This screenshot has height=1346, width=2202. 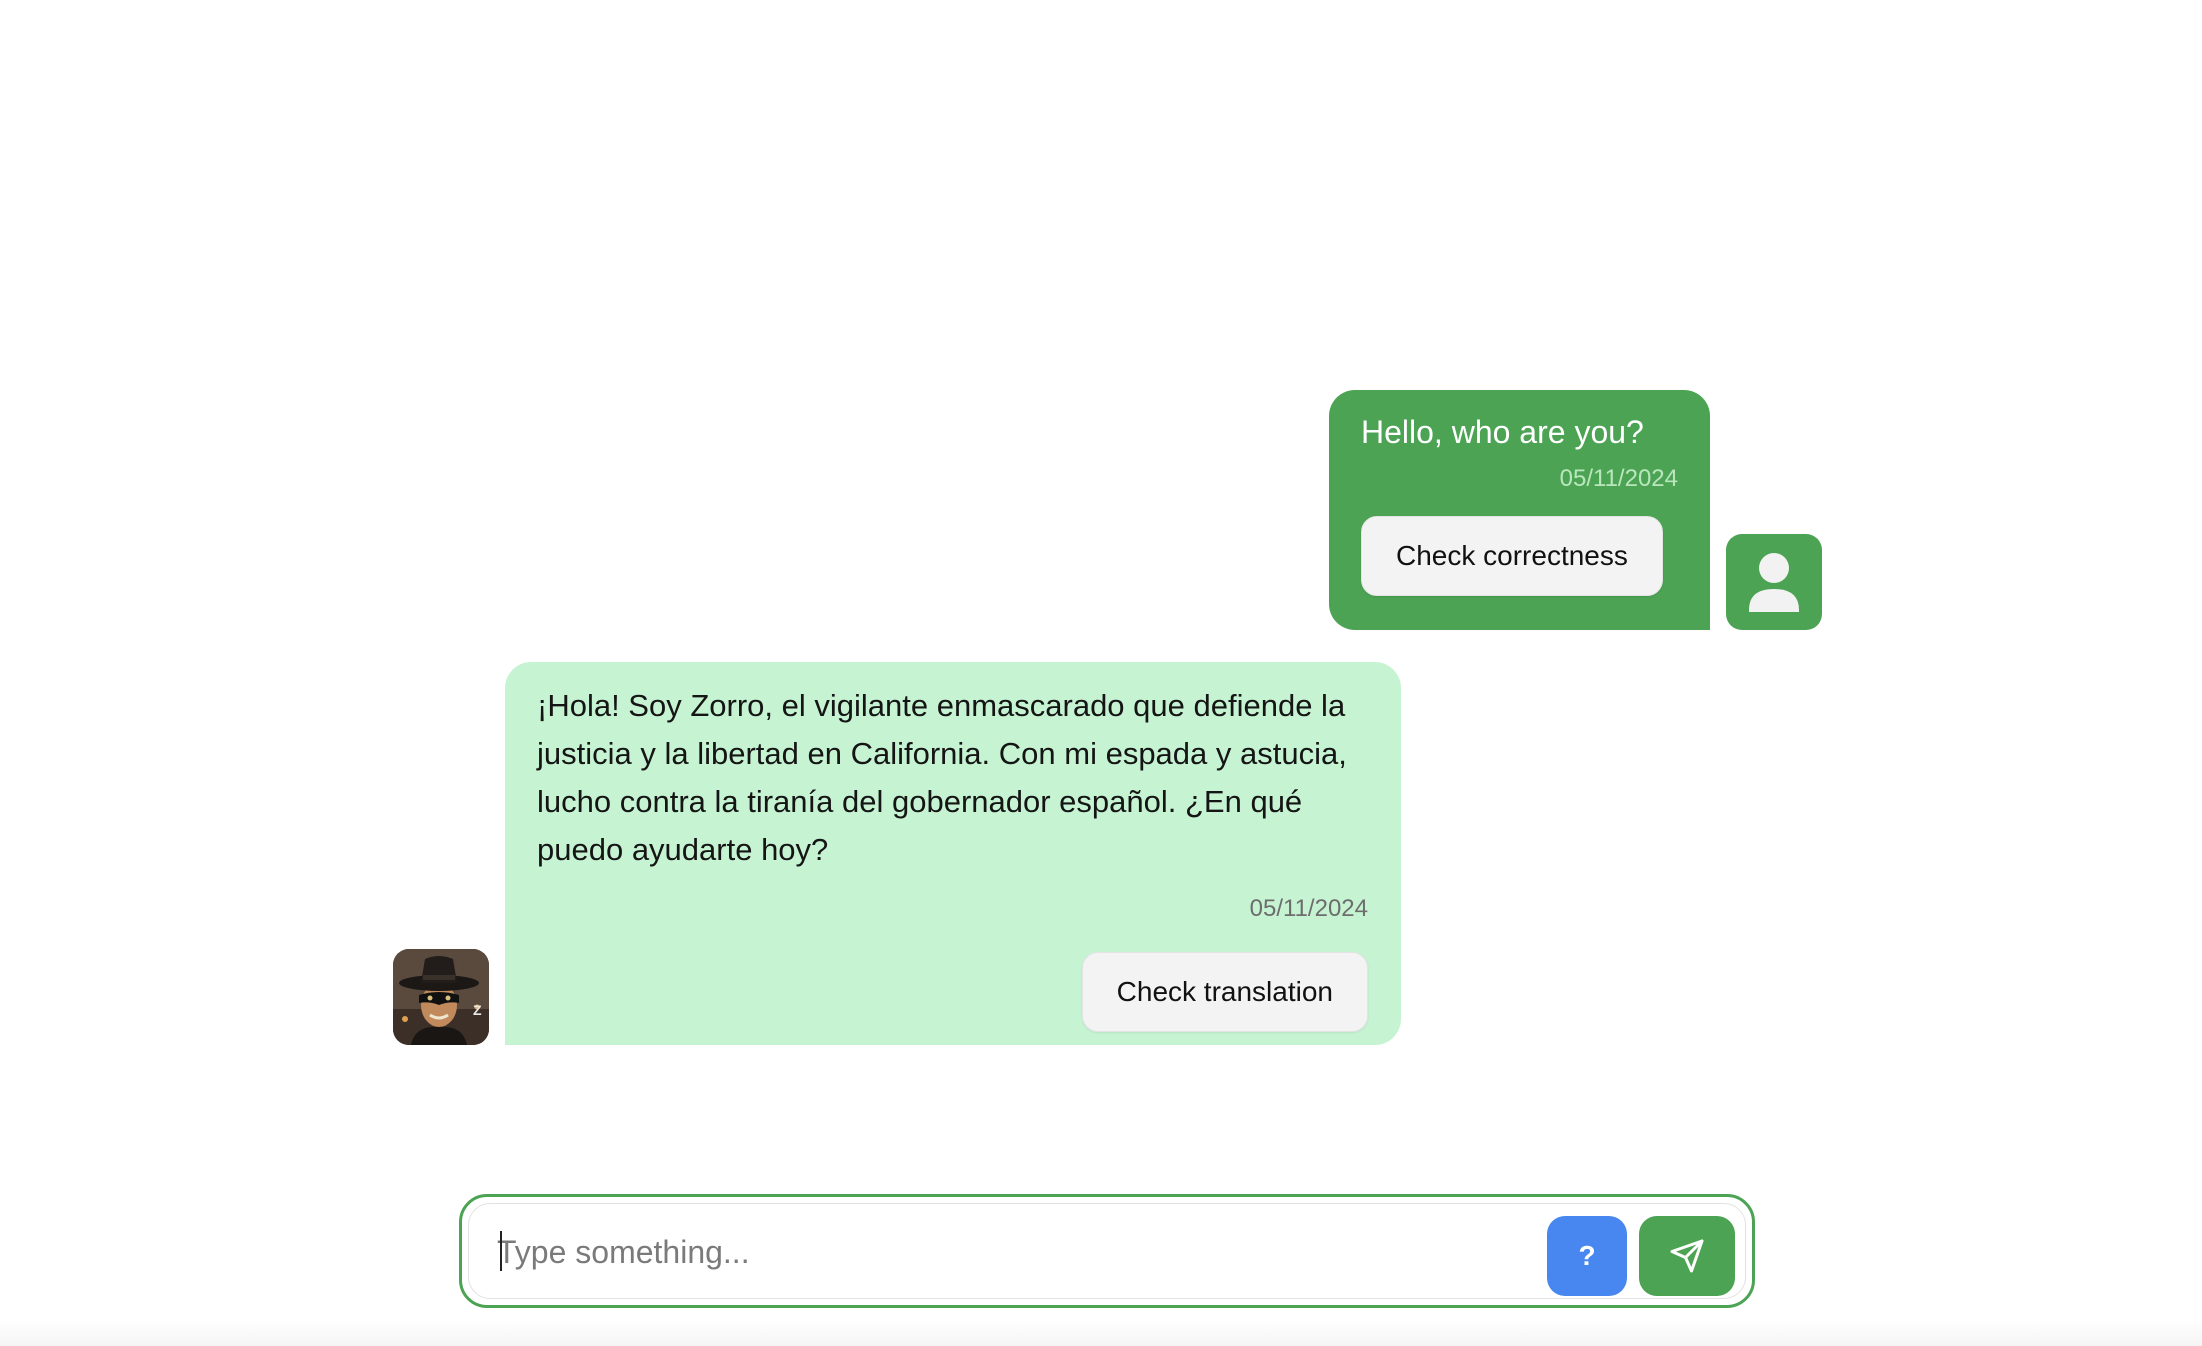 I want to click on help-button: ?, so click(x=1587, y=1256).